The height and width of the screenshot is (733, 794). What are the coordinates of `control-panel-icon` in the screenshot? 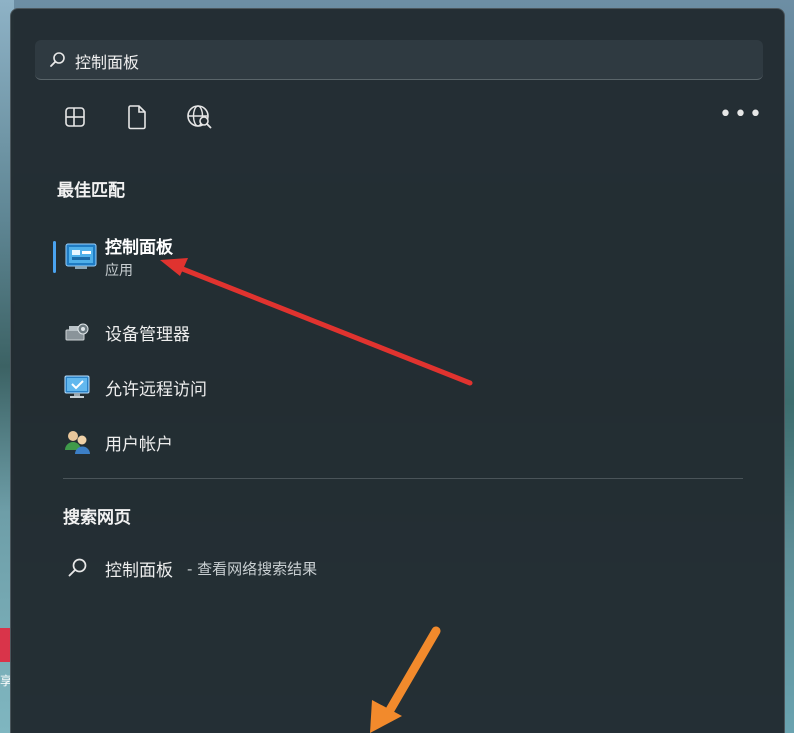 It's located at (81, 256).